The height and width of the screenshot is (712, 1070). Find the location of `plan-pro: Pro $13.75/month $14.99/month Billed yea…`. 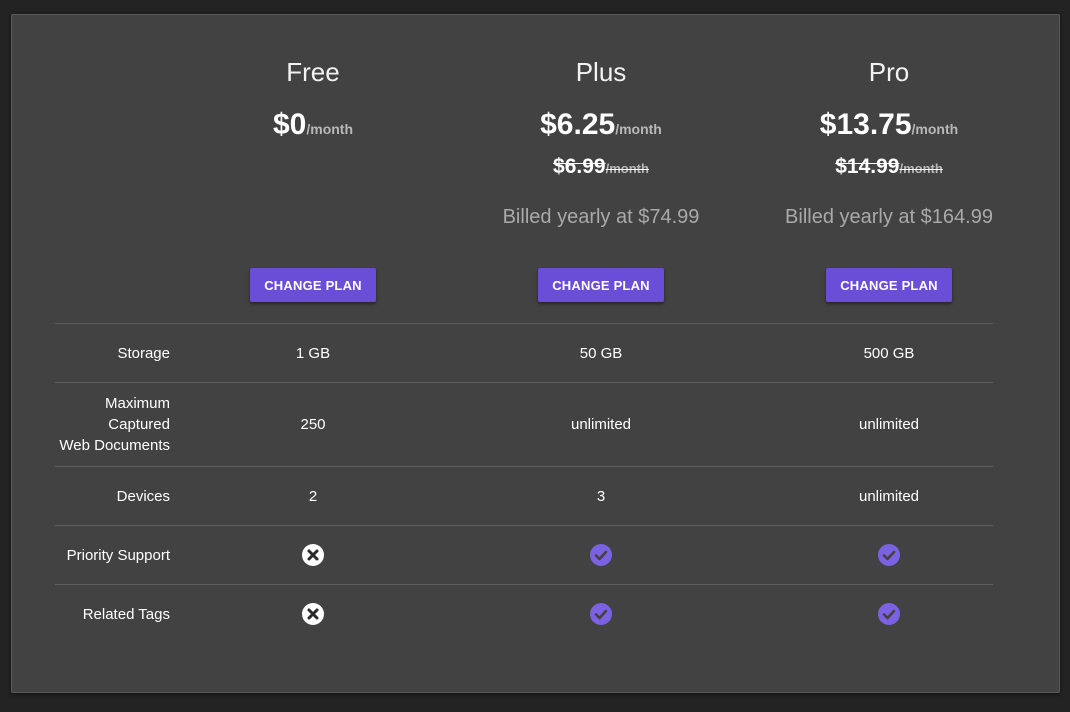

plan-pro: Pro $13.75/month $14.99/month Billed yea… is located at coordinates (889, 169).